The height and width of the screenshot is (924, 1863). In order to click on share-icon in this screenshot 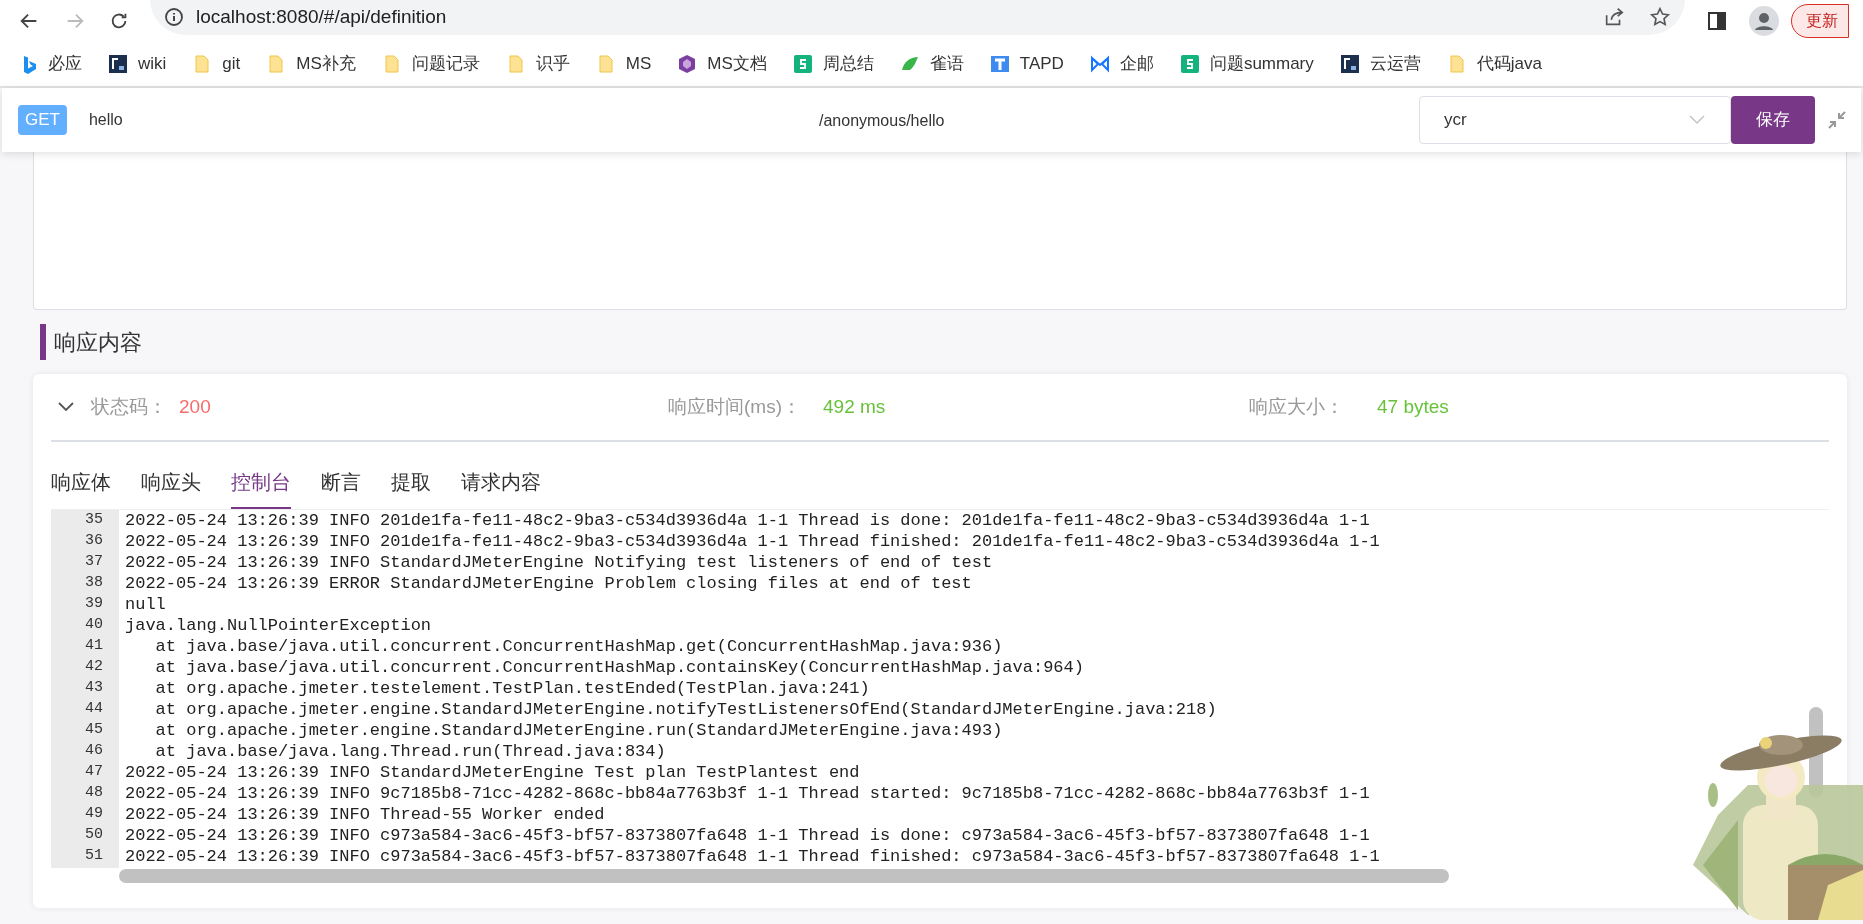, I will do `click(1614, 17)`.